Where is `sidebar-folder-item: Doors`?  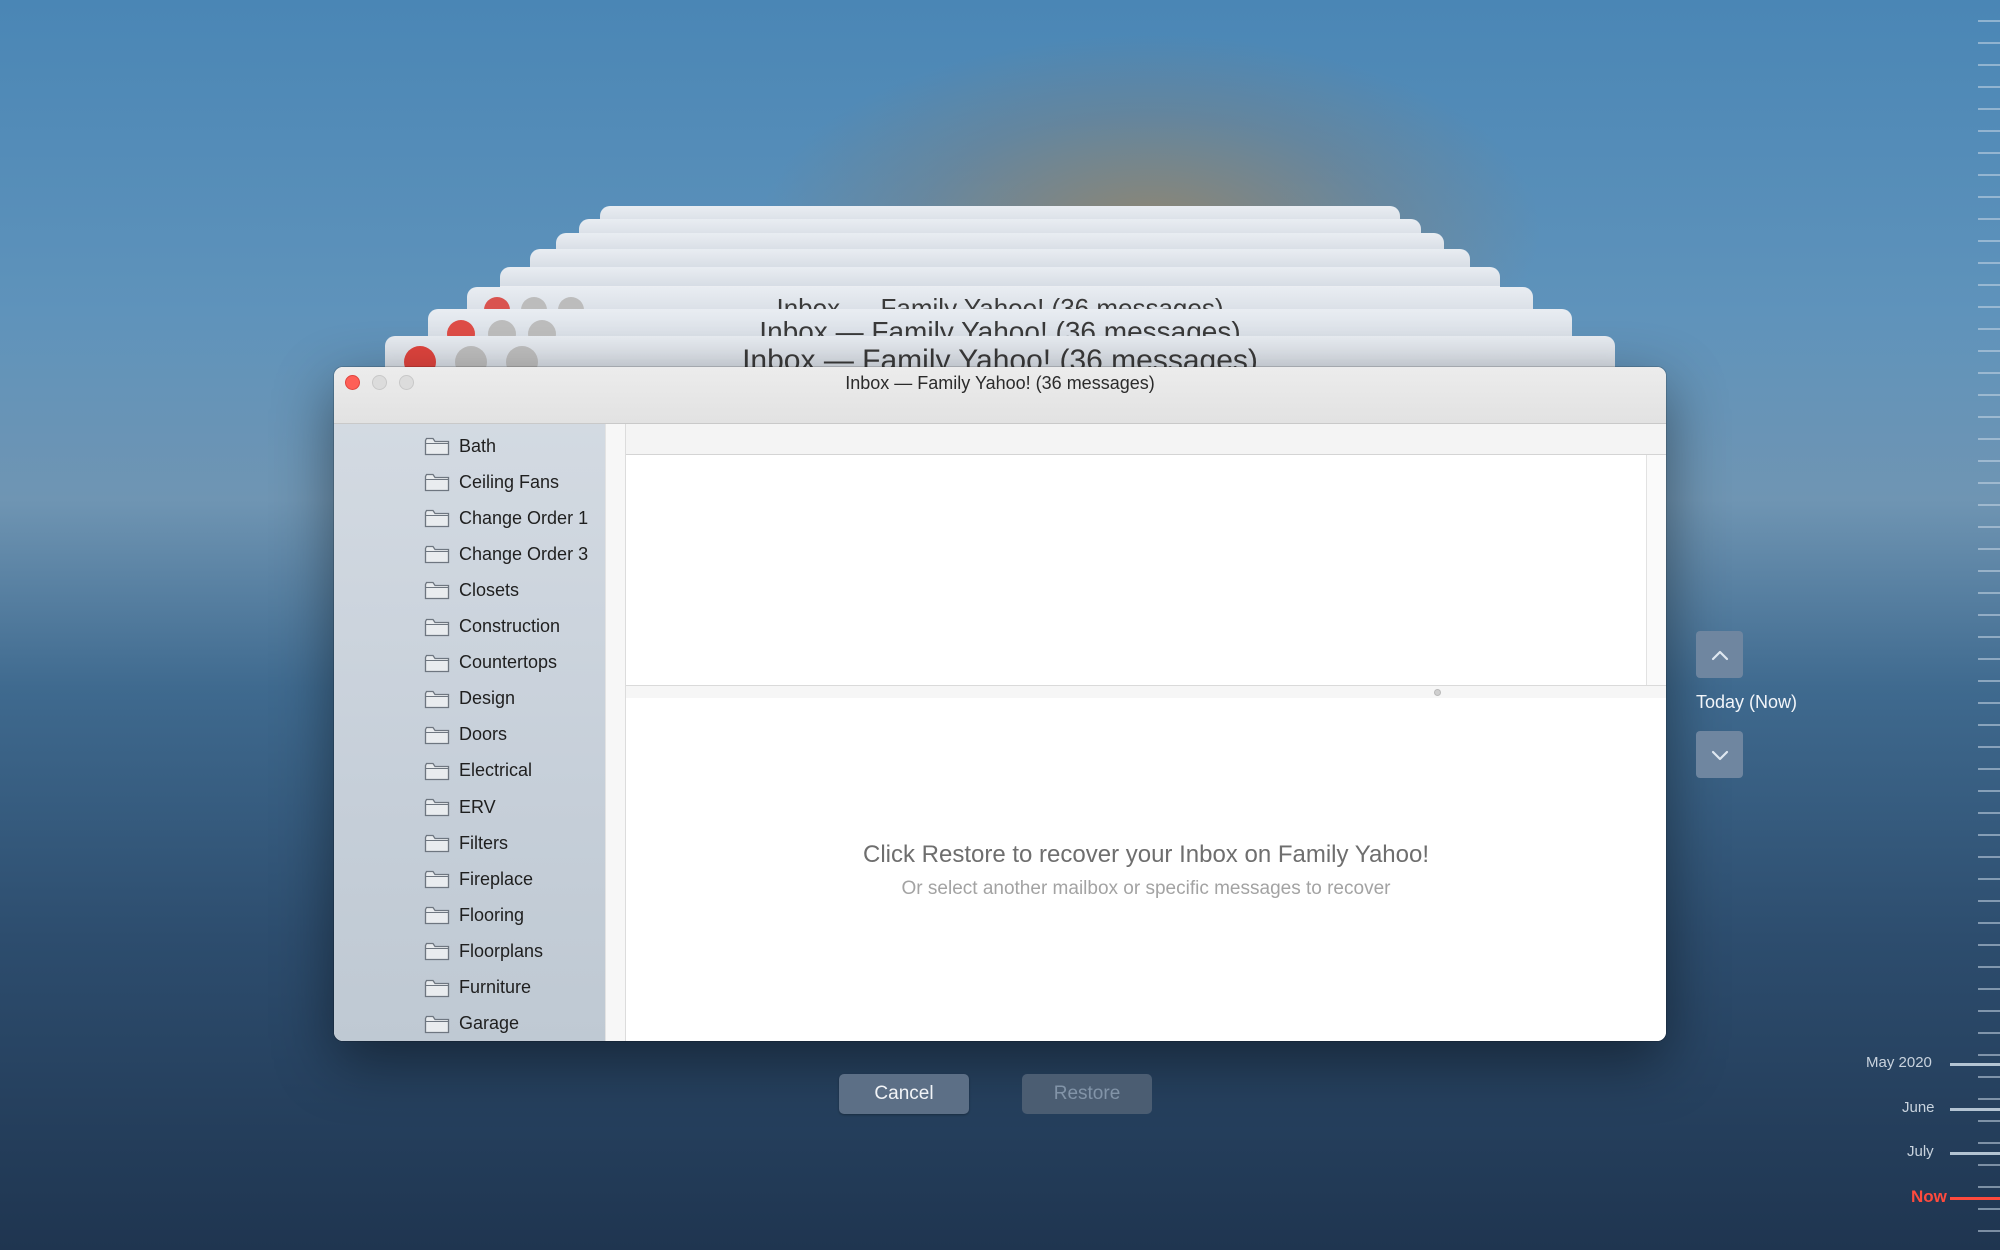
sidebar-folder-item: Doors is located at coordinates (465, 735).